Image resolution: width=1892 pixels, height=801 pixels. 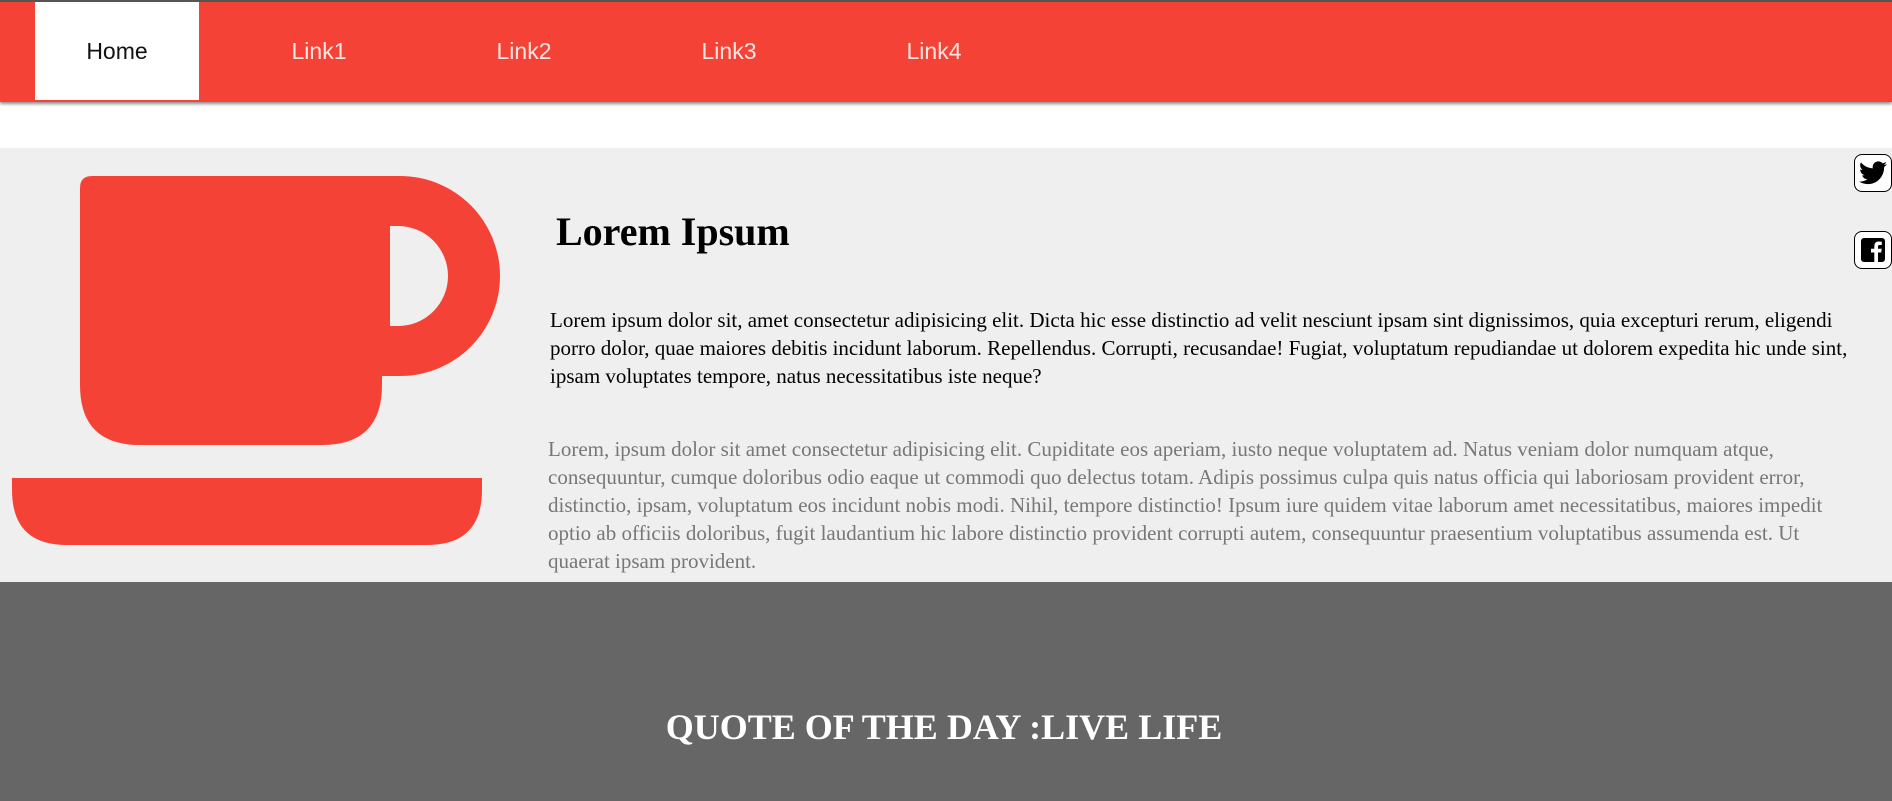 I want to click on nav-link-link4: Link4, so click(x=934, y=51).